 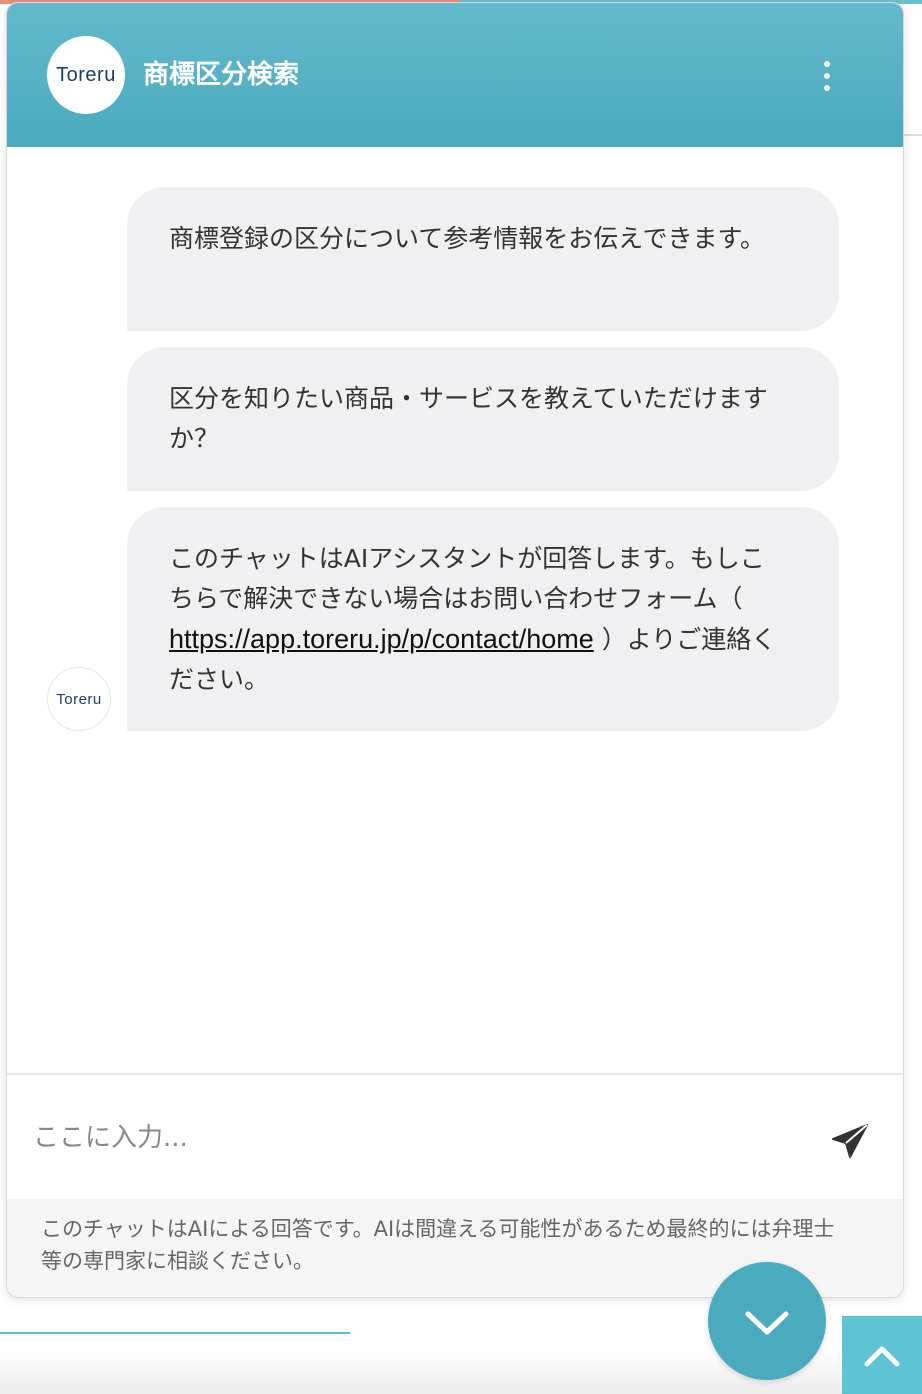 I want to click on background-divider, so click(x=912, y=135).